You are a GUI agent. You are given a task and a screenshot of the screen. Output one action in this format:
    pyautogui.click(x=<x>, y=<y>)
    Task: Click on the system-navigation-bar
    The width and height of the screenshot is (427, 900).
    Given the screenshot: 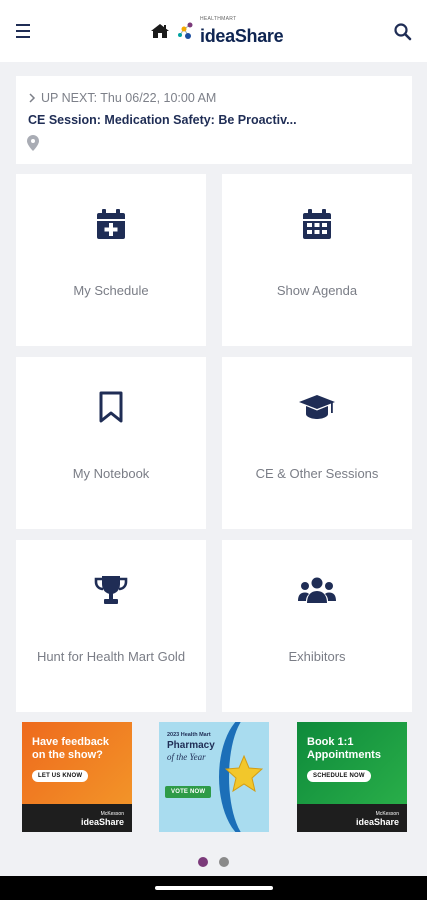 What is the action you would take?
    pyautogui.click(x=213, y=888)
    